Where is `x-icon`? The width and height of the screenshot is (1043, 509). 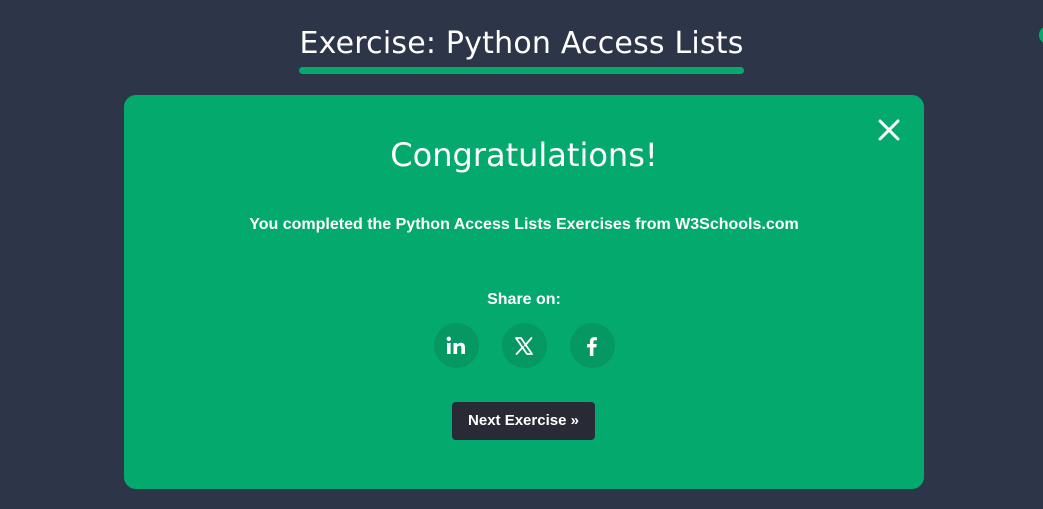
x-icon is located at coordinates (524, 345).